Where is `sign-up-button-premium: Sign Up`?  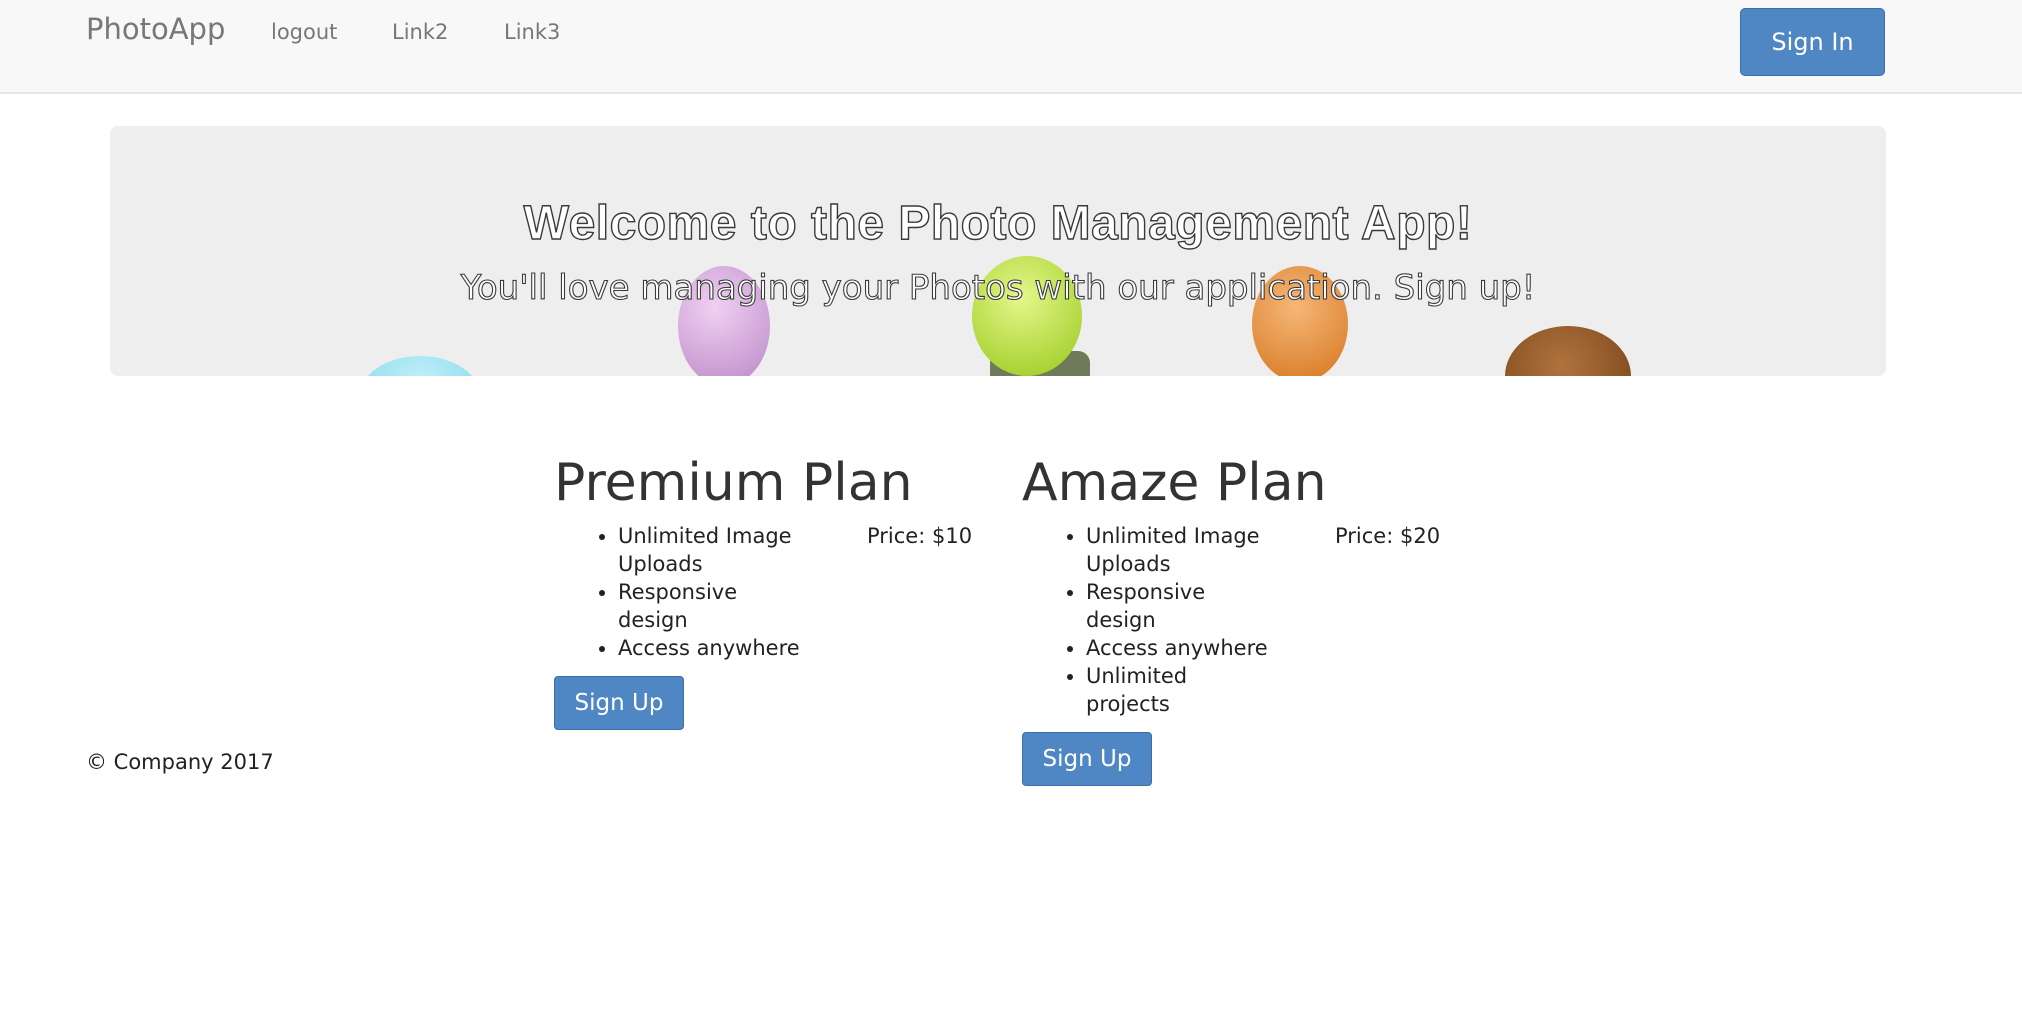 sign-up-button-premium: Sign Up is located at coordinates (619, 703).